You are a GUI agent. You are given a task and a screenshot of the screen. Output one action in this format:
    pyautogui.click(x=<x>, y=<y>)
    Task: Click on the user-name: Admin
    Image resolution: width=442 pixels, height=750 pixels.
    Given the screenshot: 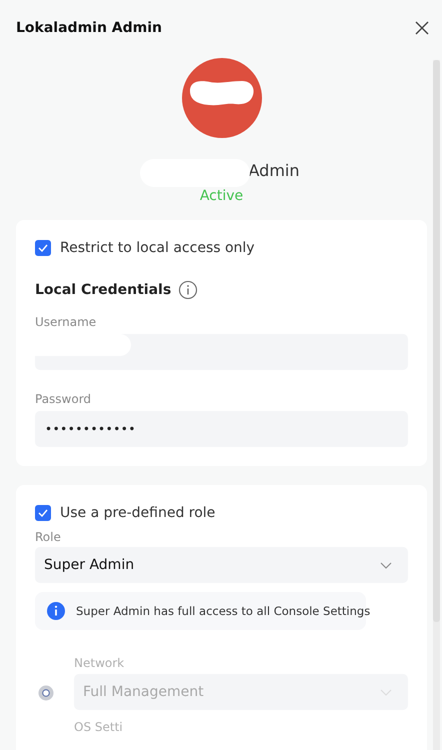 What is the action you would take?
    pyautogui.click(x=274, y=170)
    